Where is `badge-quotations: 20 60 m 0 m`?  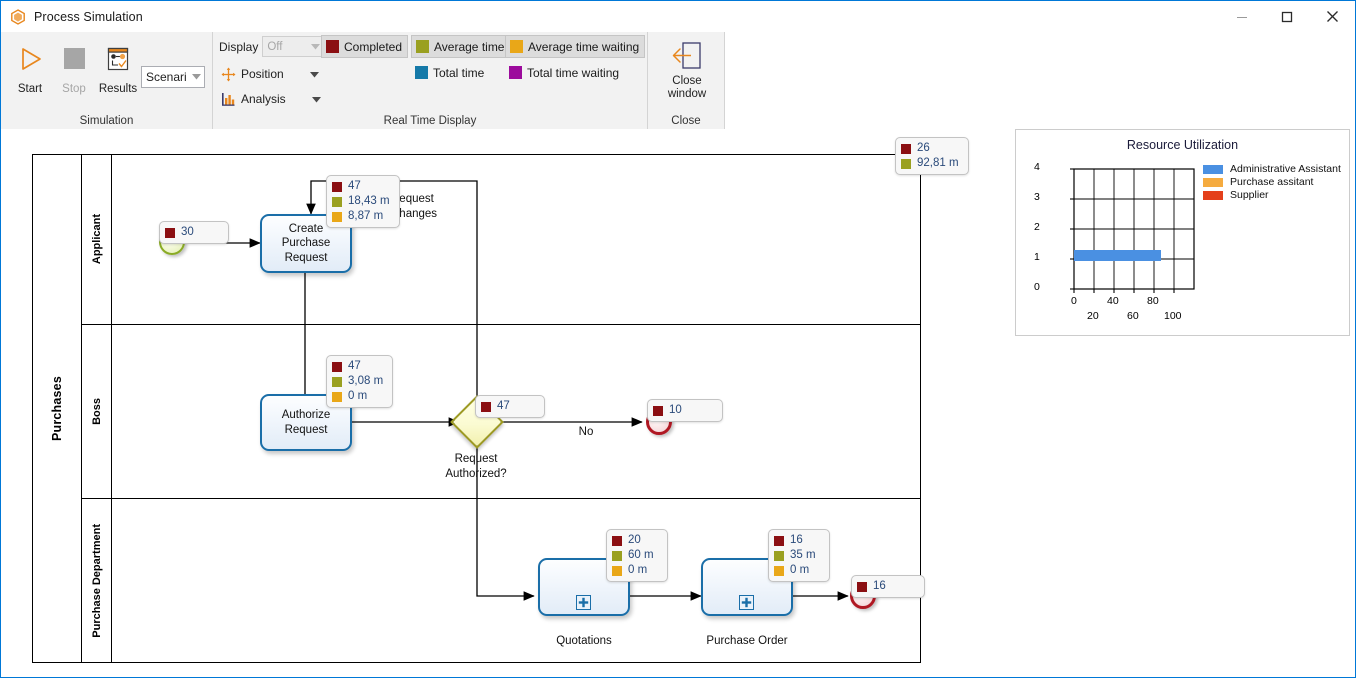
badge-quotations: 20 60 m 0 m is located at coordinates (637, 555).